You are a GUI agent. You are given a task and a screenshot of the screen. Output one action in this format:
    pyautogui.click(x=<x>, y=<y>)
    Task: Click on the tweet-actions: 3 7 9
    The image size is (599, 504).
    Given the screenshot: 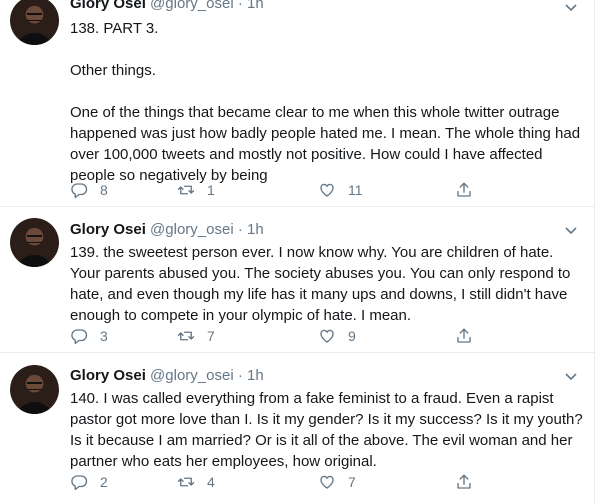 What is the action you would take?
    pyautogui.click(x=280, y=336)
    